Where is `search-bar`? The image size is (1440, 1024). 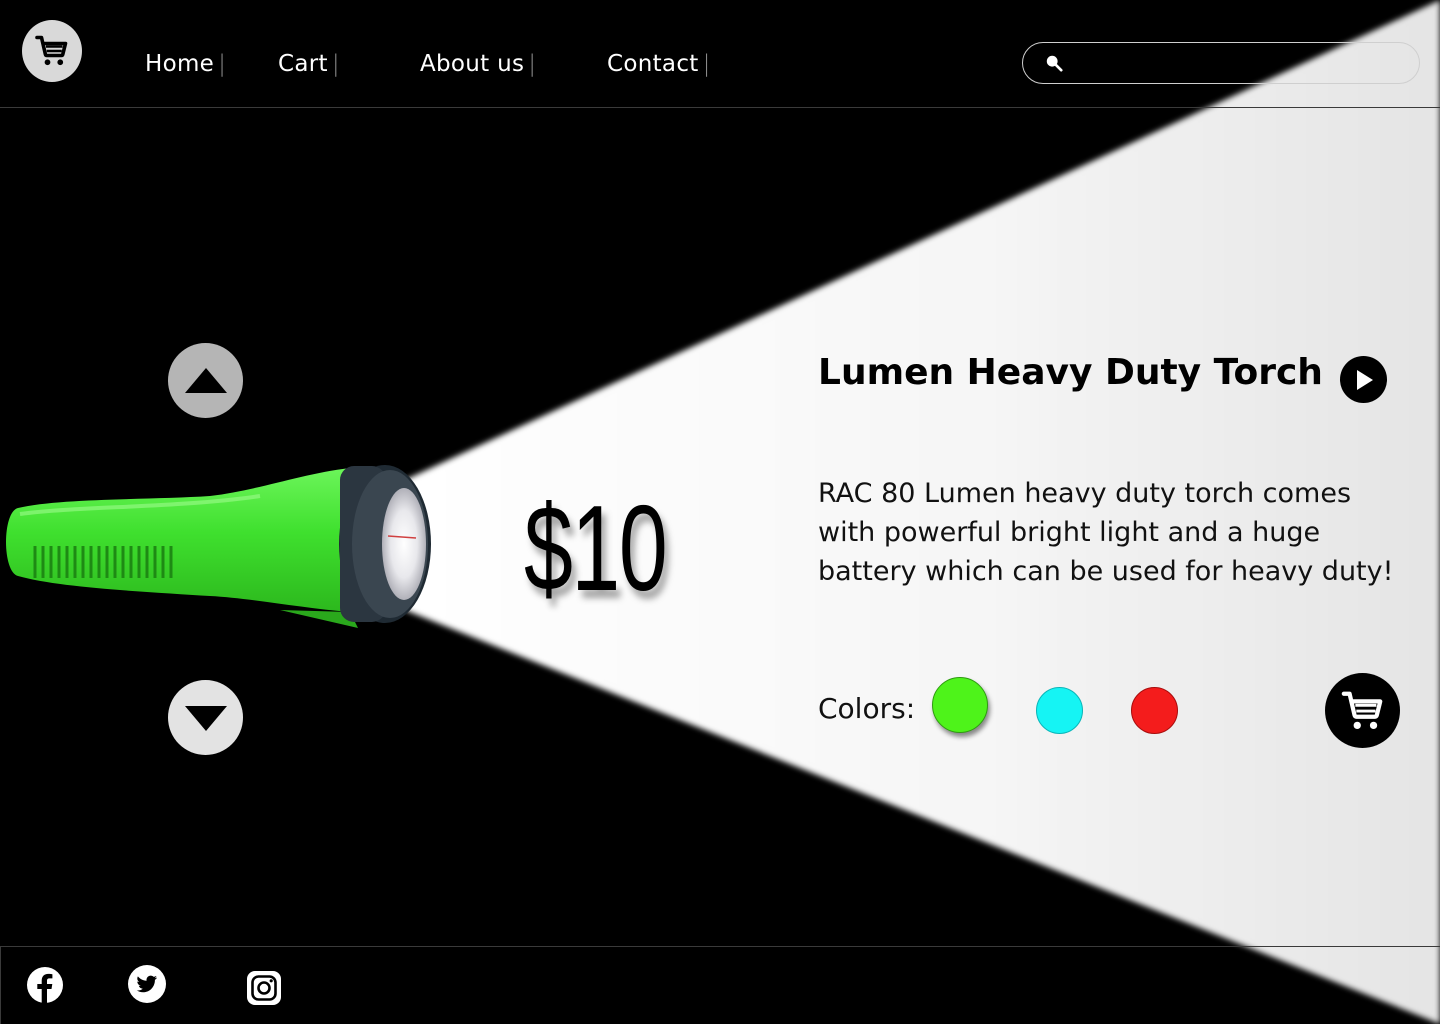
search-bar is located at coordinates (1221, 63).